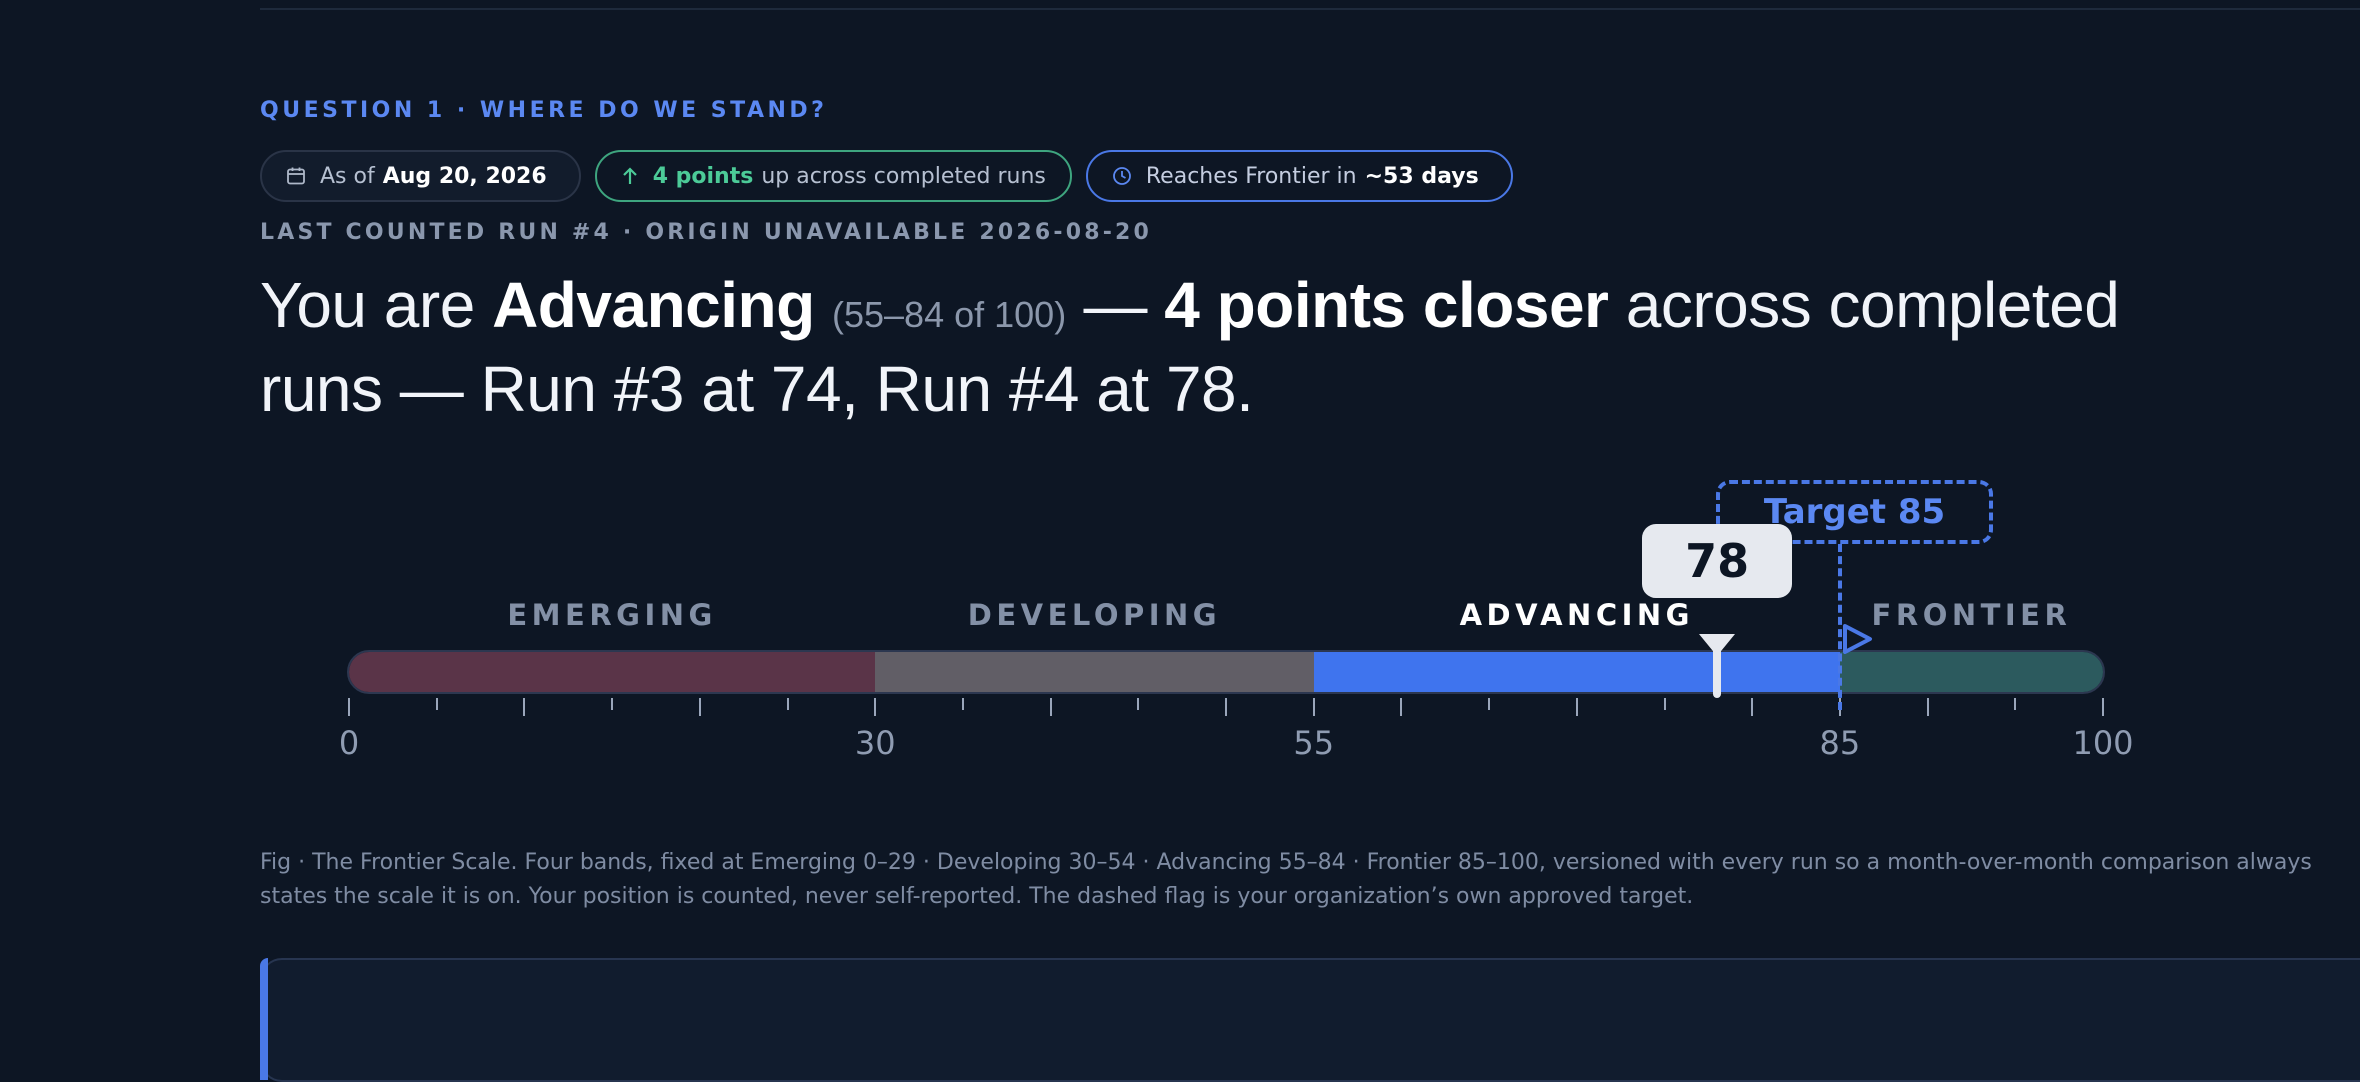 The image size is (2360, 1082). I want to click on headline-band: Advancing, so click(653, 305).